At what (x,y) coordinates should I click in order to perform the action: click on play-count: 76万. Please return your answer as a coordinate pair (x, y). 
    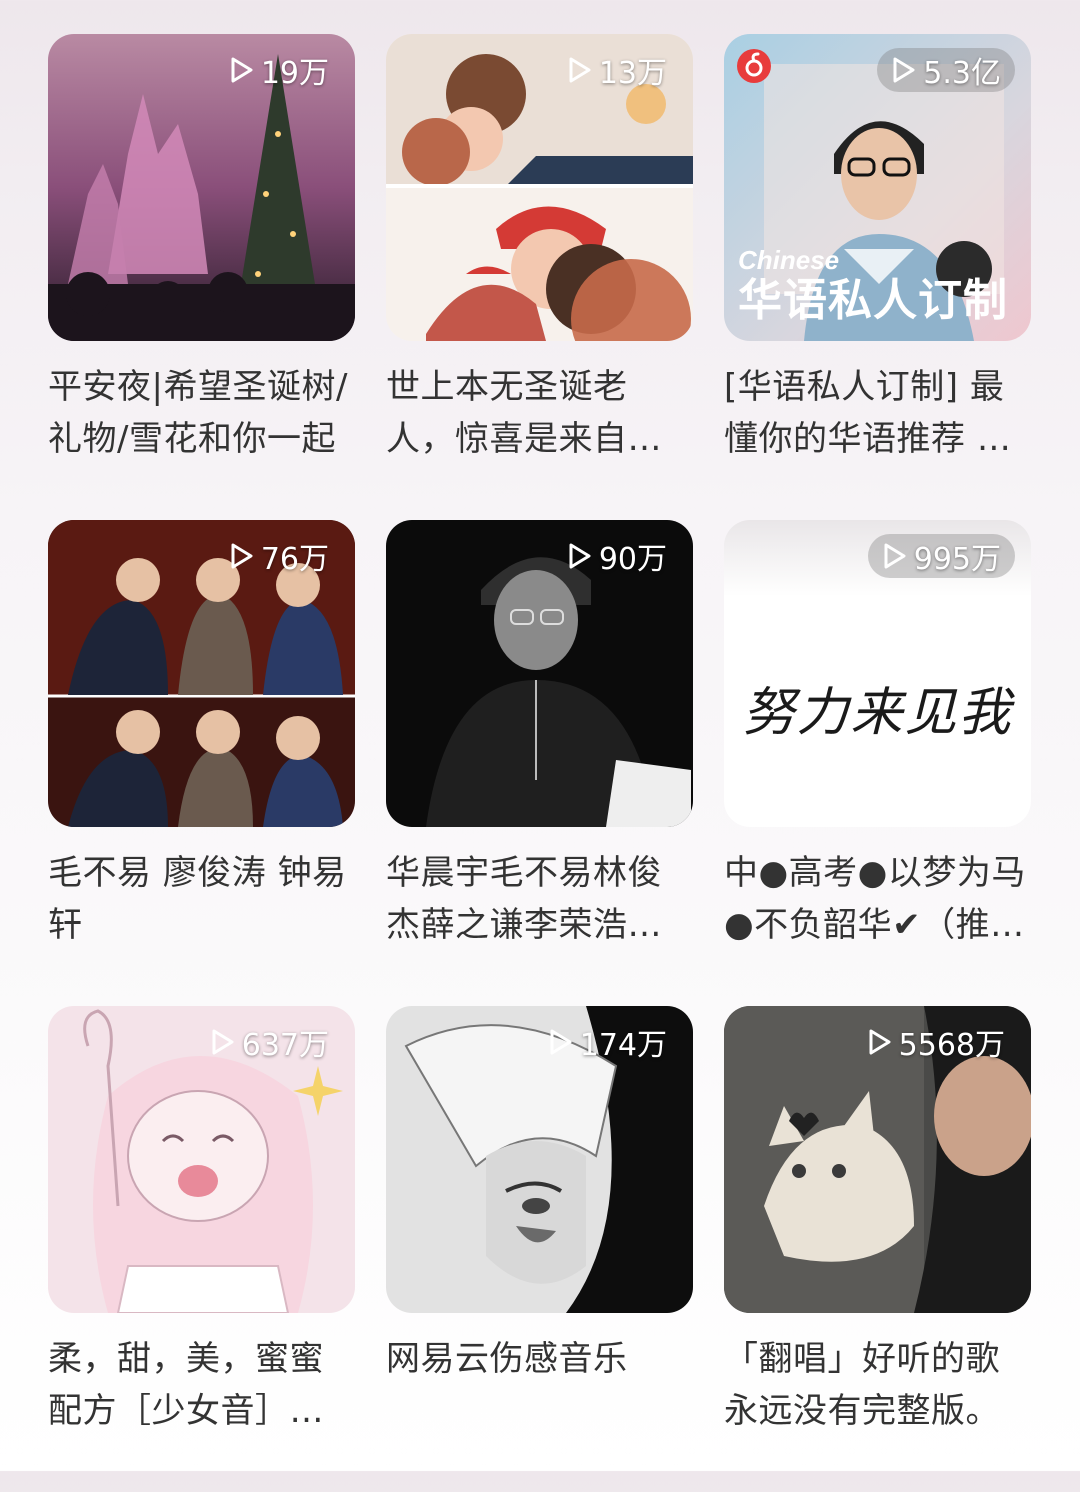
    Looking at the image, I should click on (294, 559).